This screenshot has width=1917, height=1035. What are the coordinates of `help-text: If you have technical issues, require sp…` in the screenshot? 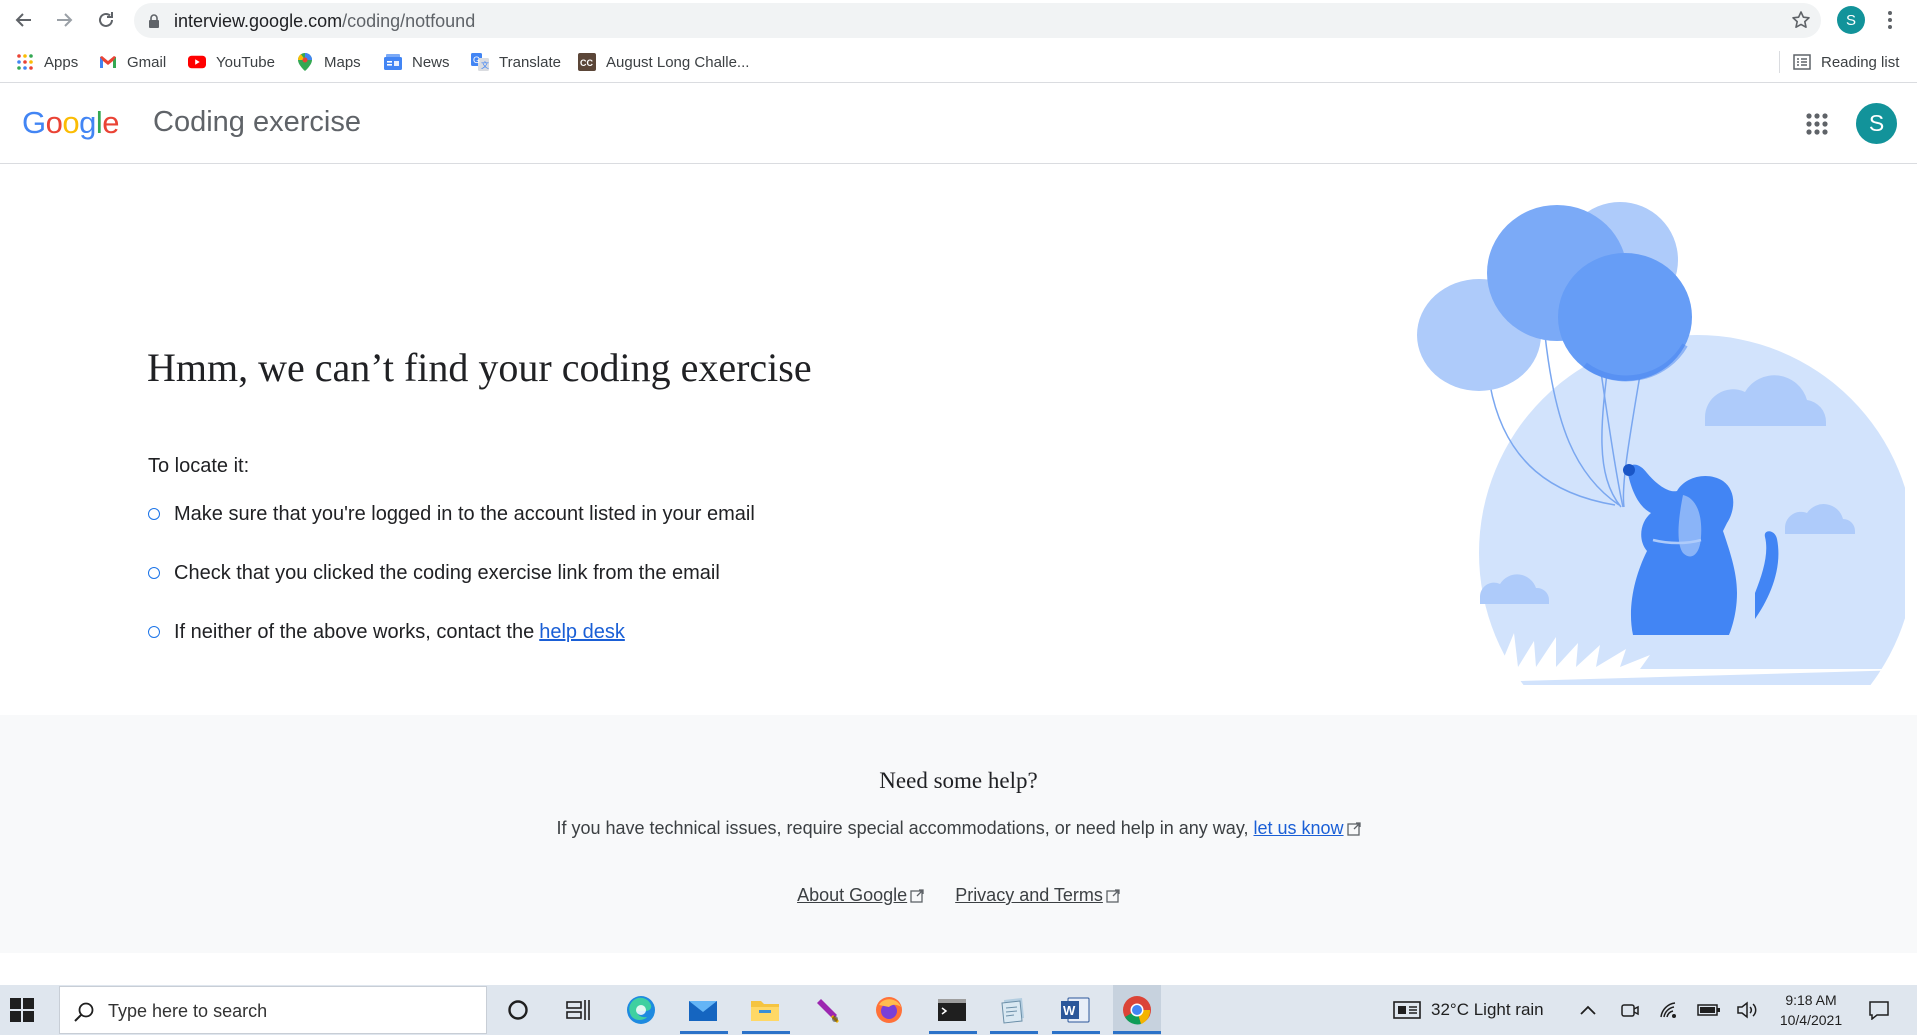 It's located at (958, 828).